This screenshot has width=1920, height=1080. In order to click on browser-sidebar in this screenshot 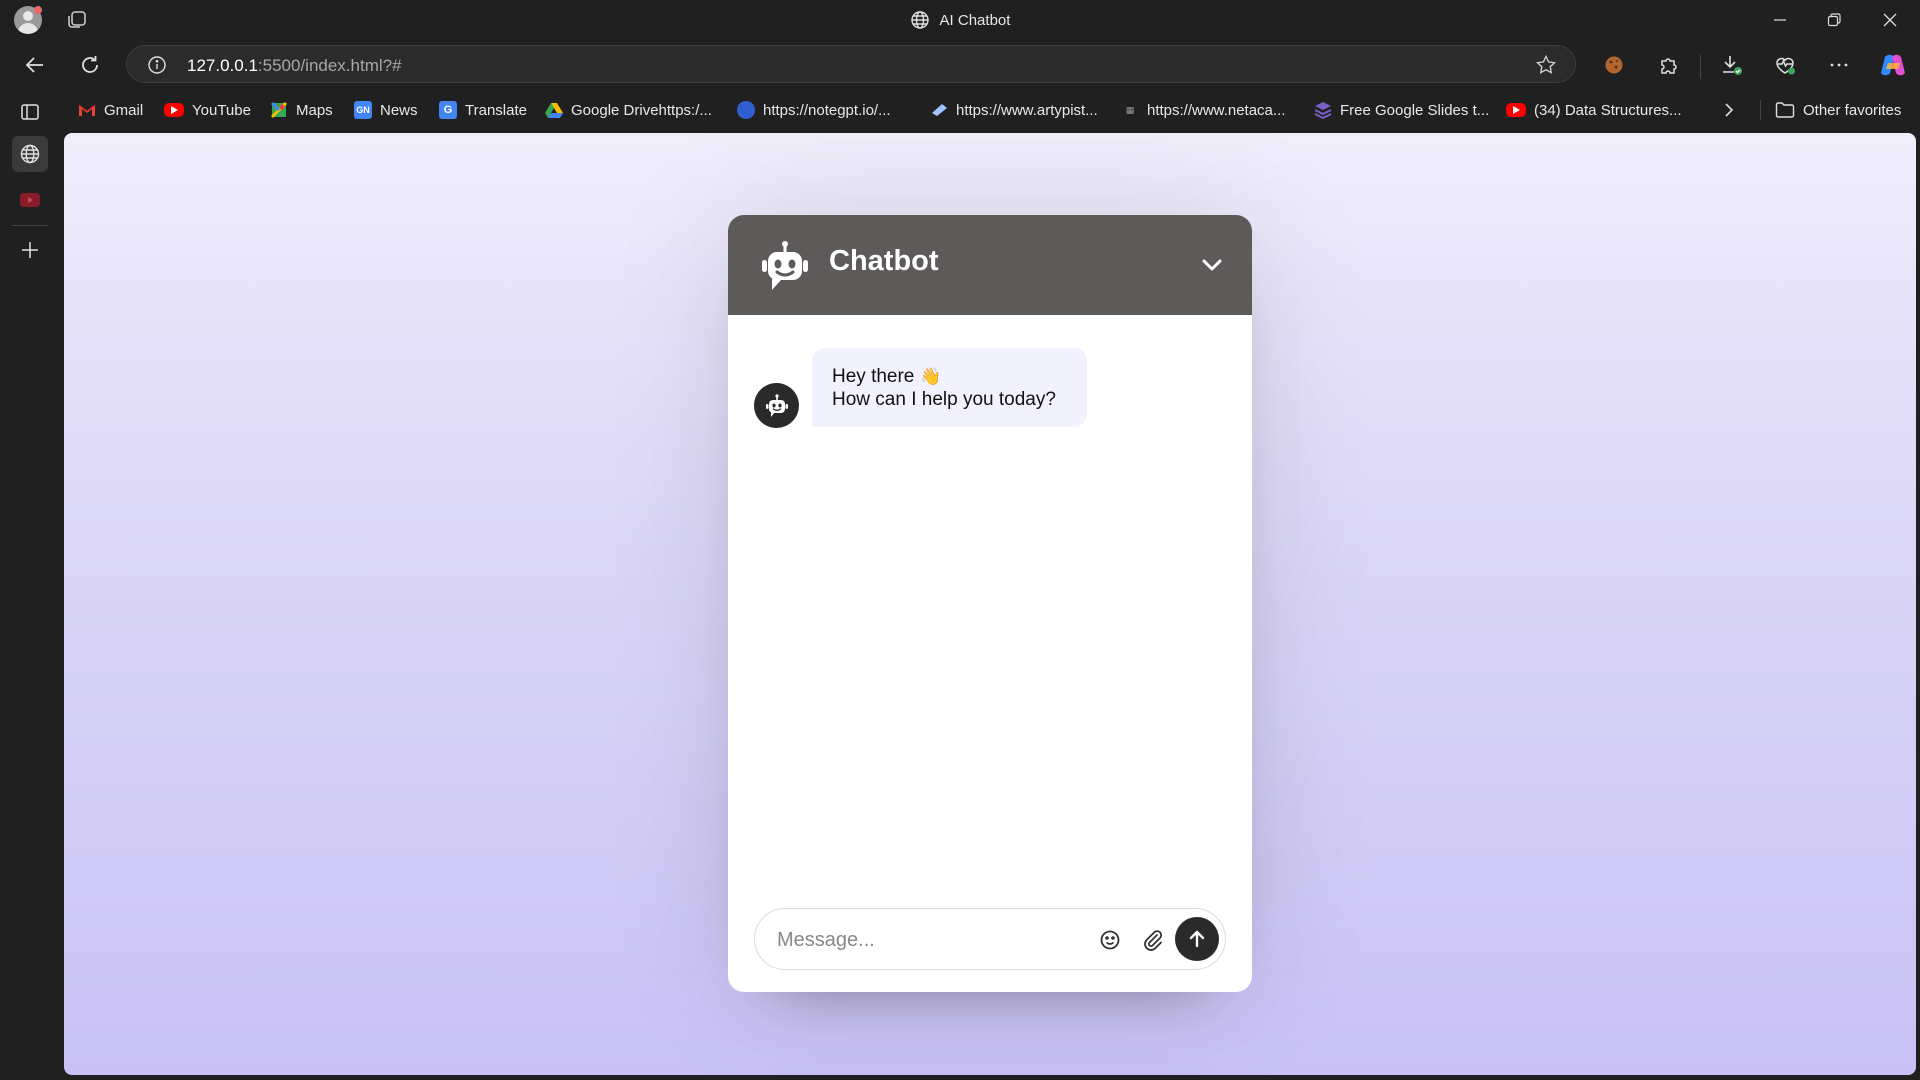, I will do `click(31, 584)`.